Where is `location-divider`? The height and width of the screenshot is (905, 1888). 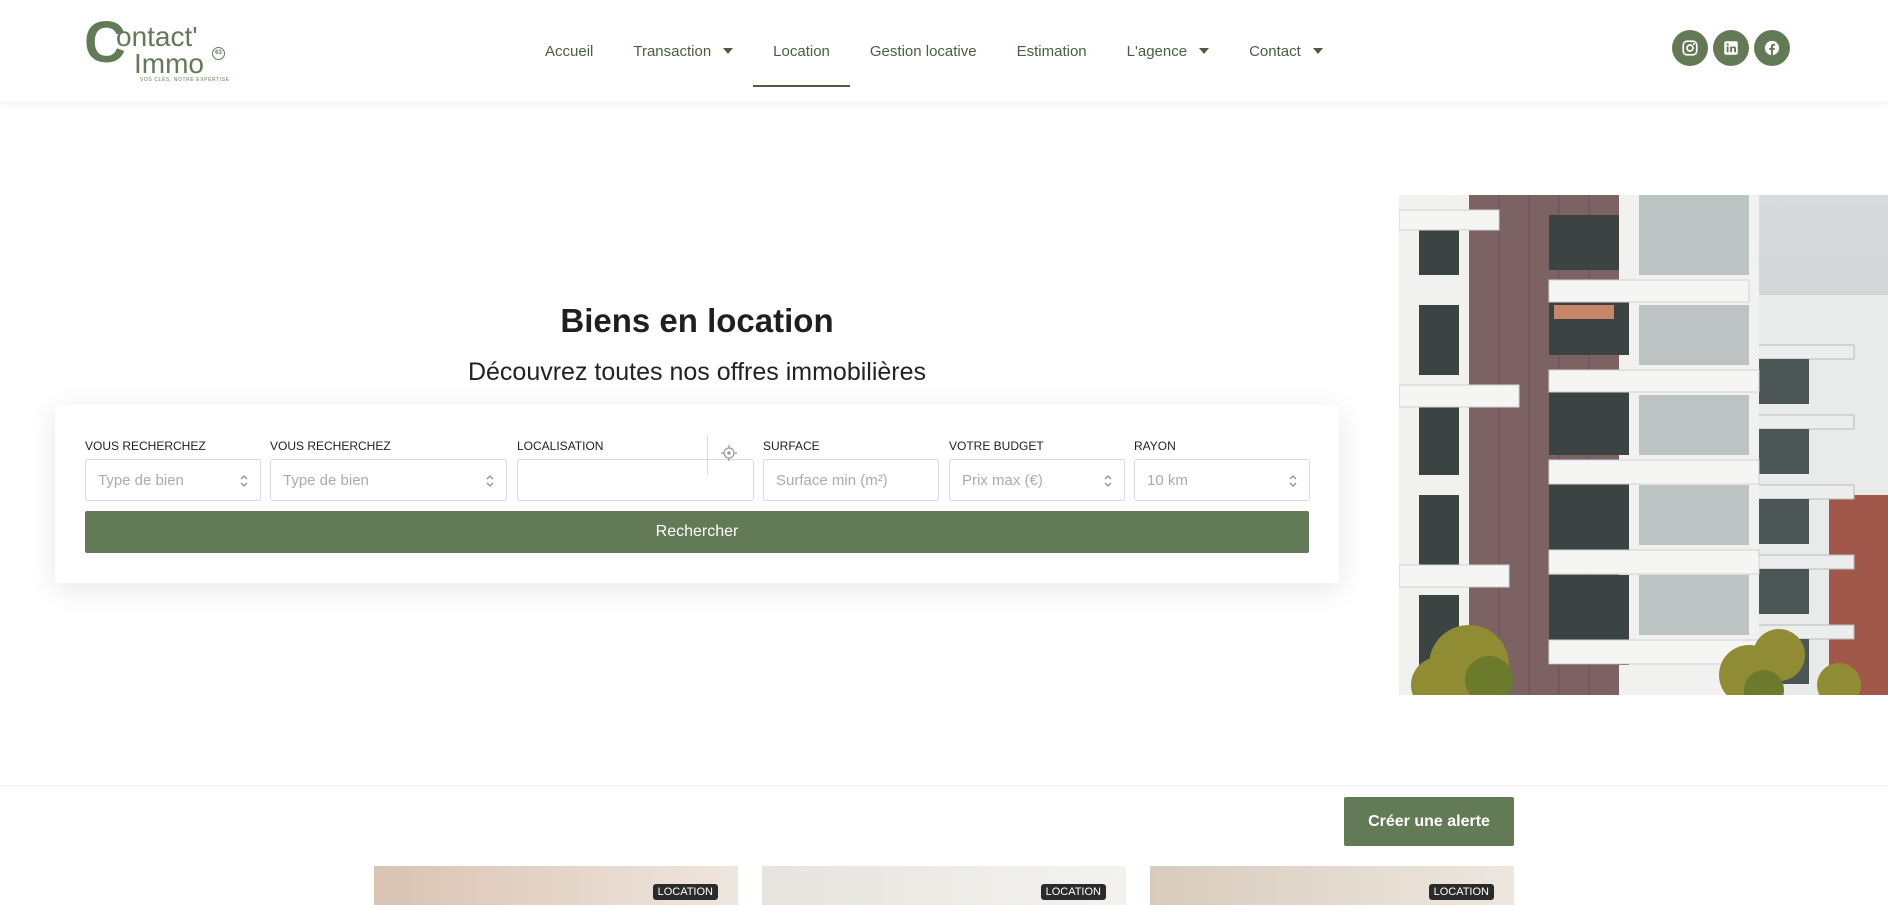
location-divider is located at coordinates (707, 455).